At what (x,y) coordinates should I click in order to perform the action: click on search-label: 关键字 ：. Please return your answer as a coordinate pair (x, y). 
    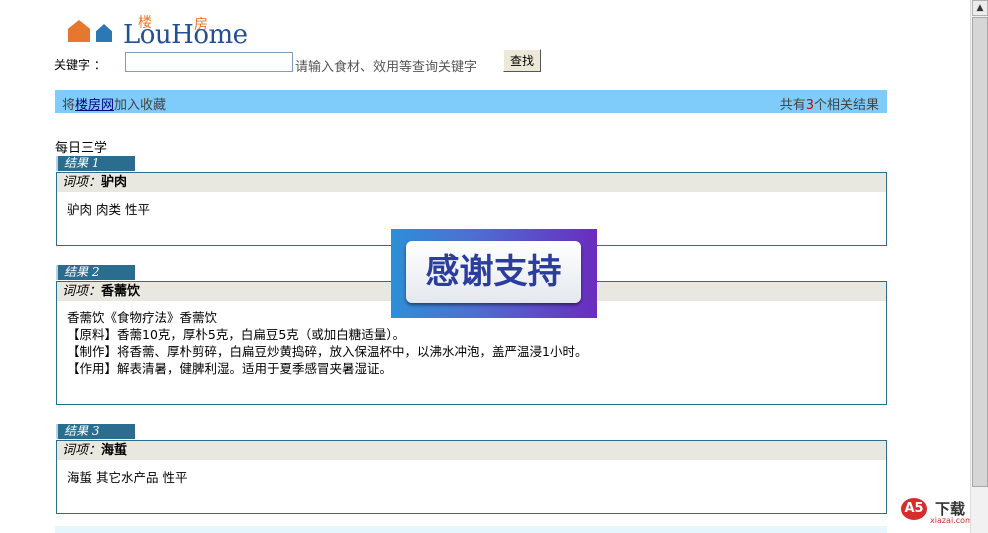
    Looking at the image, I should click on (80, 65).